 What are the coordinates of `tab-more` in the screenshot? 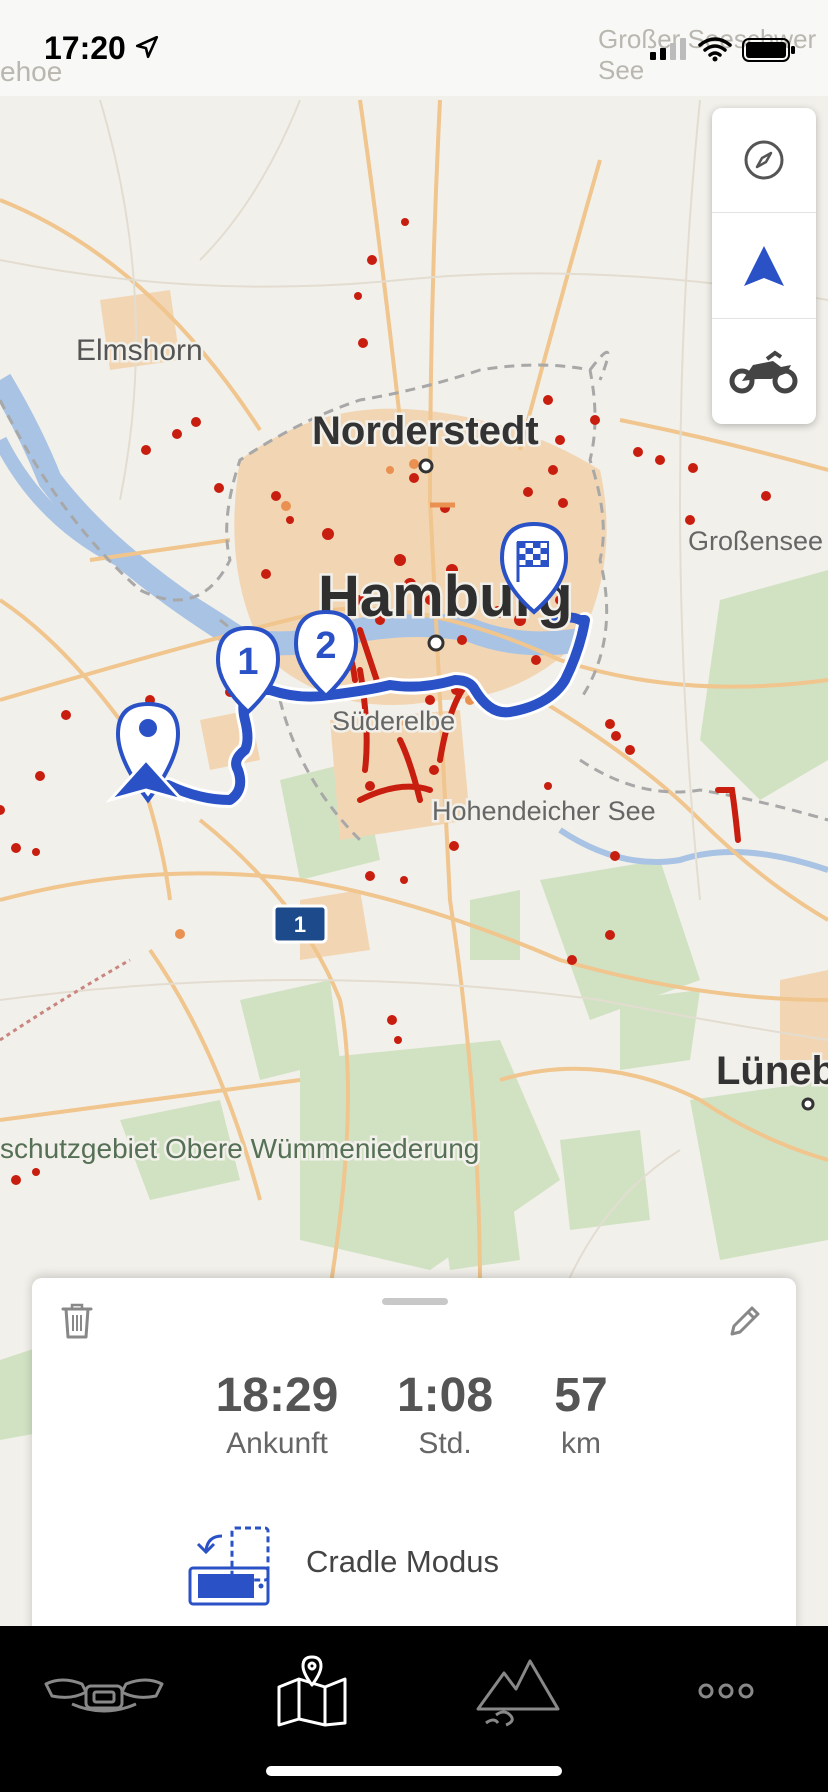 It's located at (726, 1691).